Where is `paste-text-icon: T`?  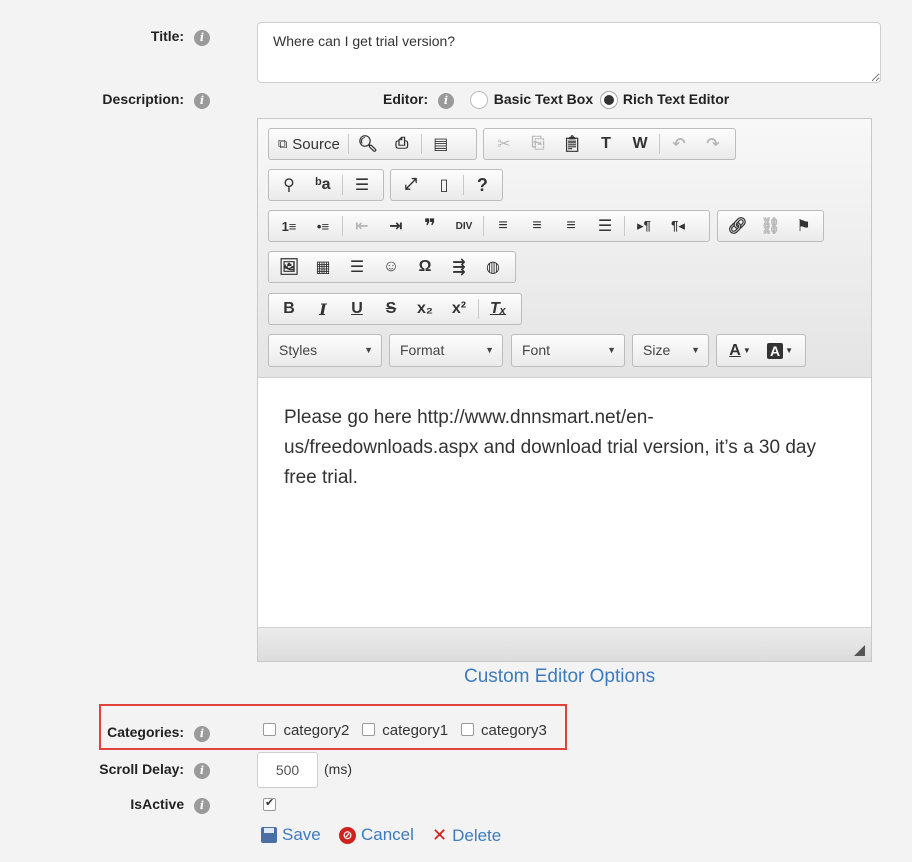
paste-text-icon: T is located at coordinates (606, 144).